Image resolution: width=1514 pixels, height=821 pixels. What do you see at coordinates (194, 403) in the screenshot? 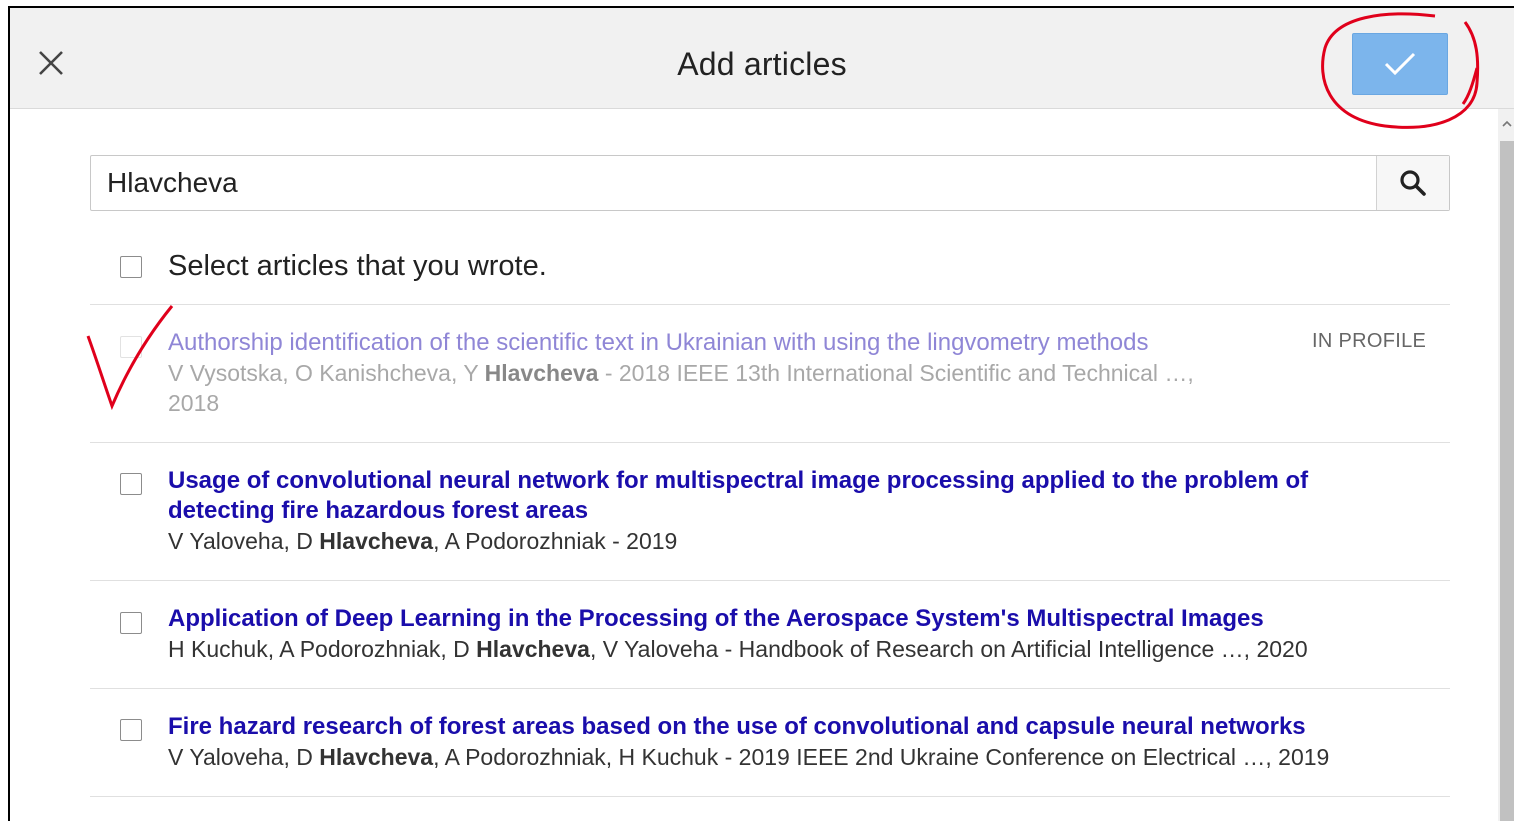
I see `article-year: 2018` at bounding box center [194, 403].